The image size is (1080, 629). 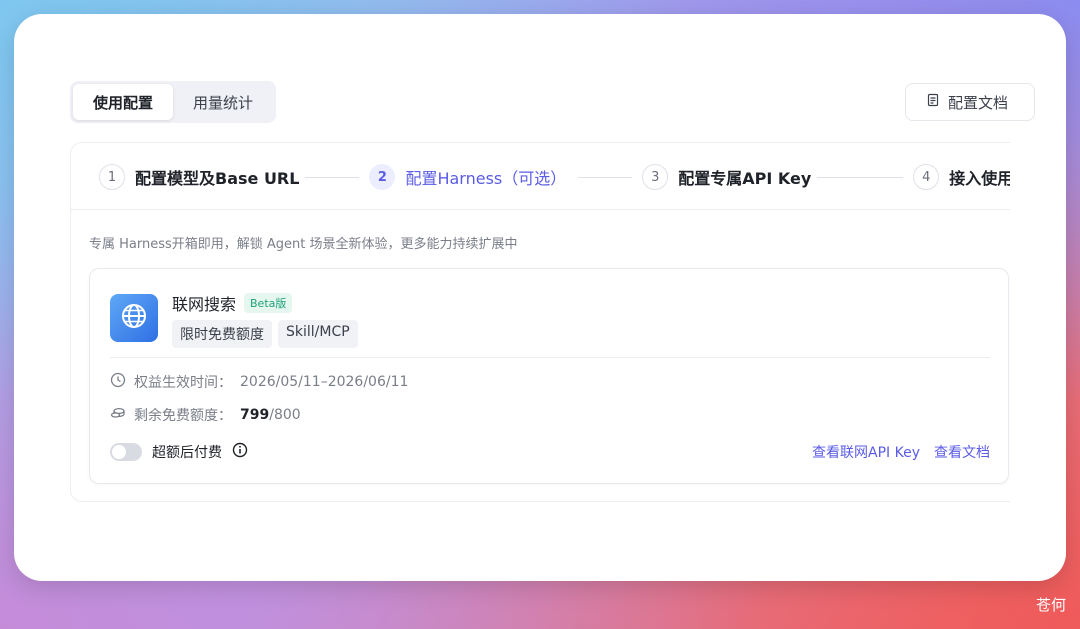 What do you see at coordinates (933, 102) in the screenshot?
I see `document-icon` at bounding box center [933, 102].